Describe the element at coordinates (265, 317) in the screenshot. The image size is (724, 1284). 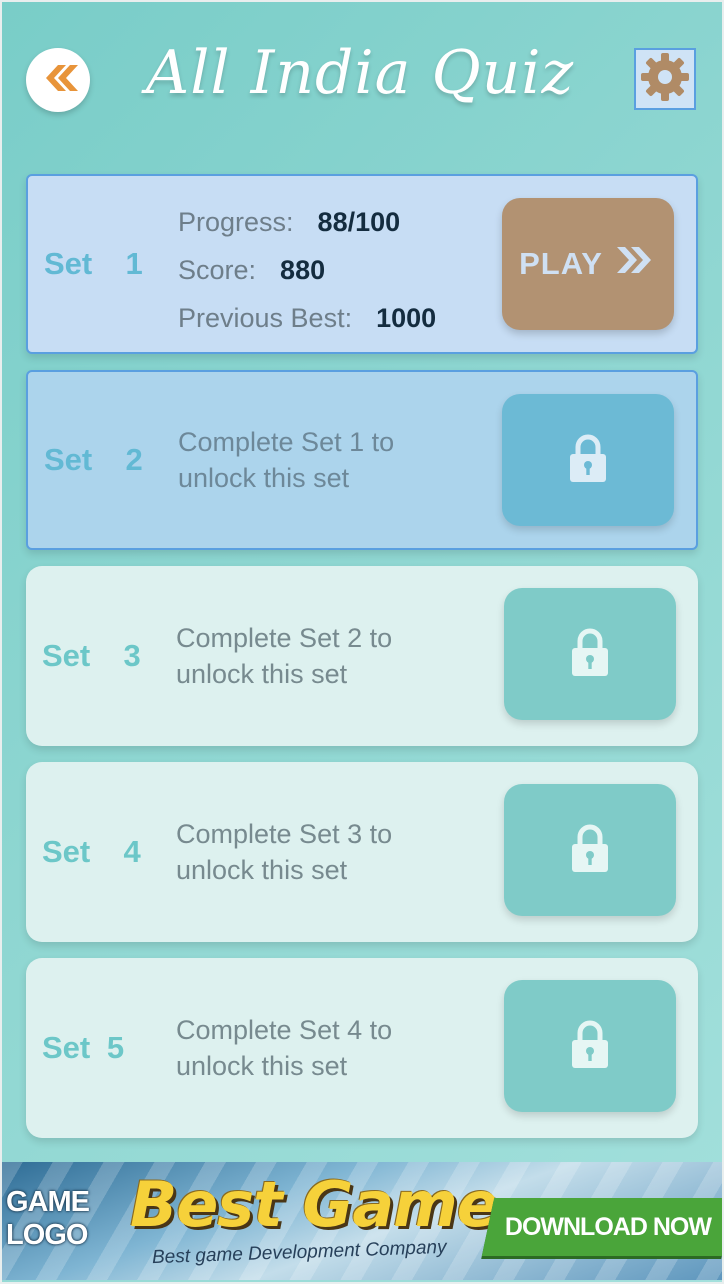
I see `previous-best-label: Previous Best:` at that location.